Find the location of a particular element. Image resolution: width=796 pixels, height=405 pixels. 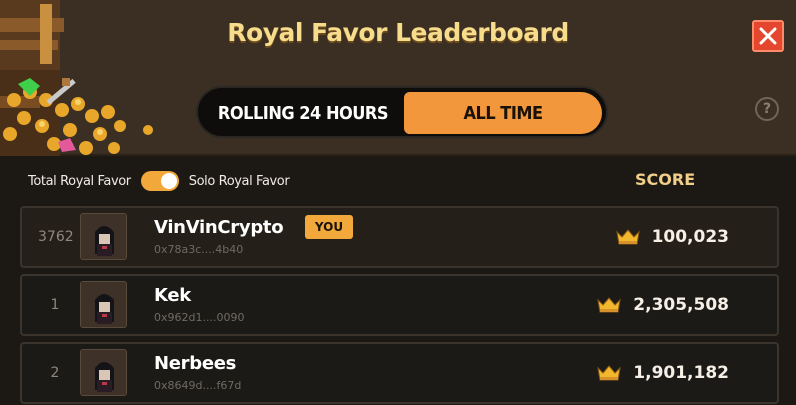

close-icon is located at coordinates (768, 36).